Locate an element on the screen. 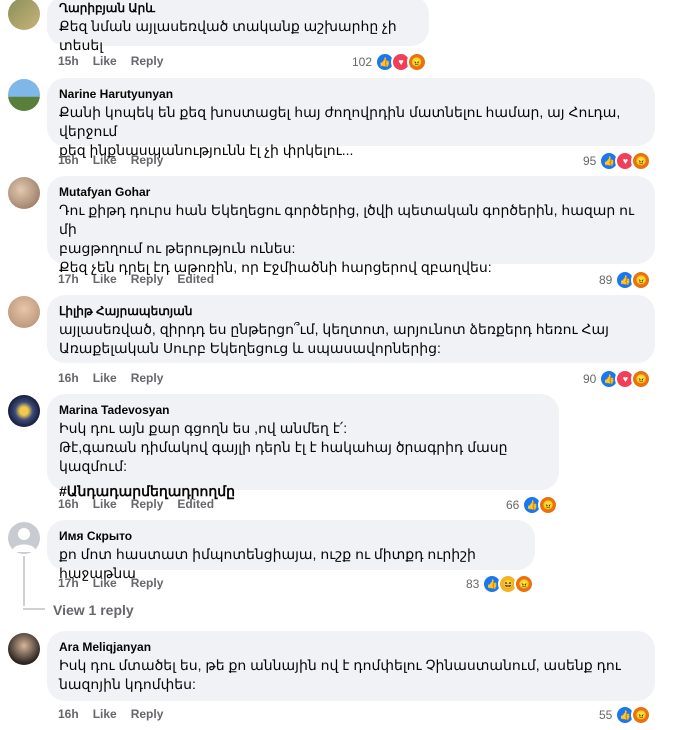 Image resolution: width=679 pixels, height=730 pixels. view-replies-link: View 1 reply is located at coordinates (93, 610).